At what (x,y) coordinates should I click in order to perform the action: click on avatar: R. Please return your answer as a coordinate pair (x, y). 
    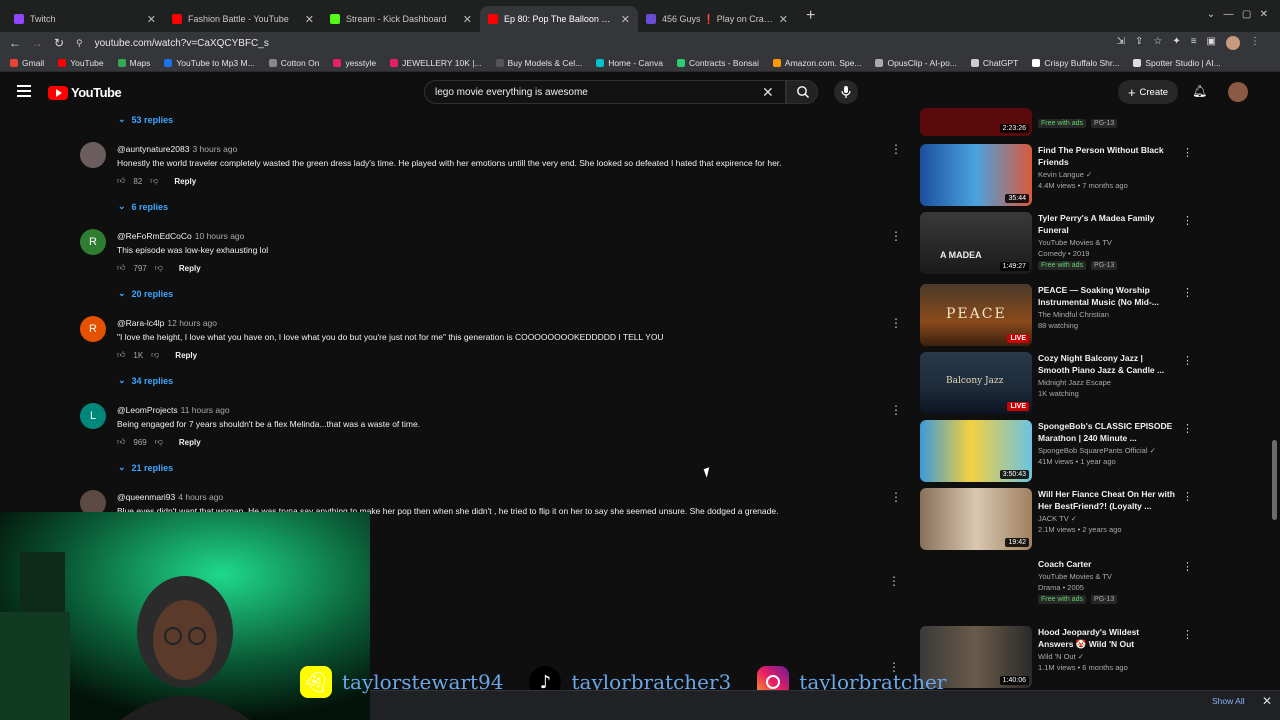
    Looking at the image, I should click on (93, 329).